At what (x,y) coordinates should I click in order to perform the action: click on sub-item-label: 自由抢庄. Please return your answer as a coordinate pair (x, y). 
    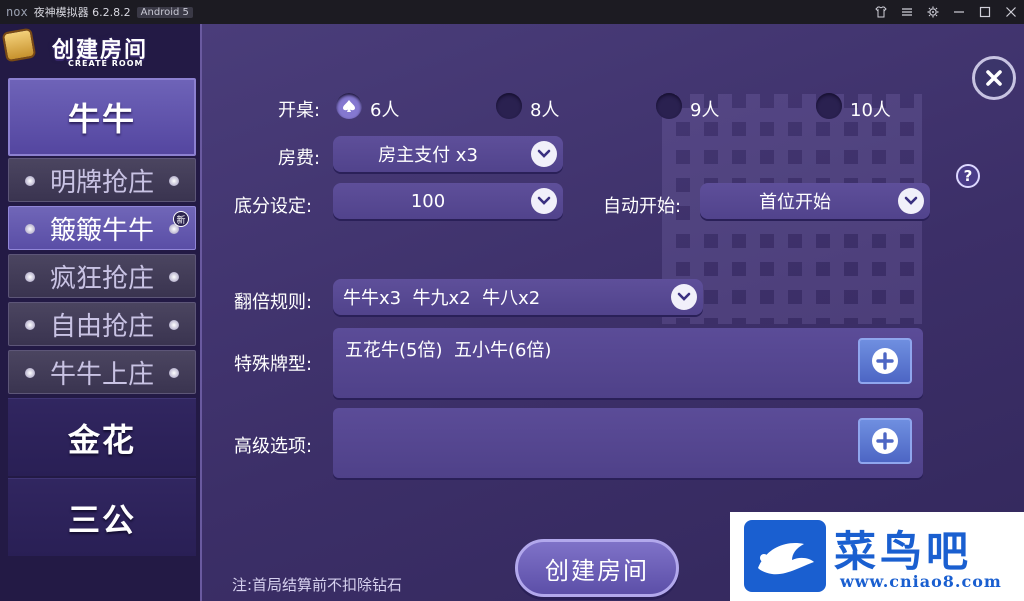
    Looking at the image, I should click on (101, 326).